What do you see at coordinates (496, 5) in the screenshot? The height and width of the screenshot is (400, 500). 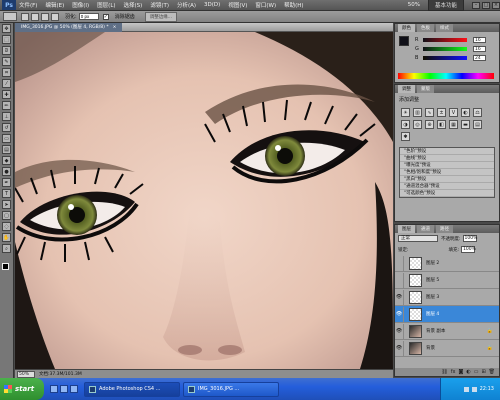 I see `close-icon: ×` at bounding box center [496, 5].